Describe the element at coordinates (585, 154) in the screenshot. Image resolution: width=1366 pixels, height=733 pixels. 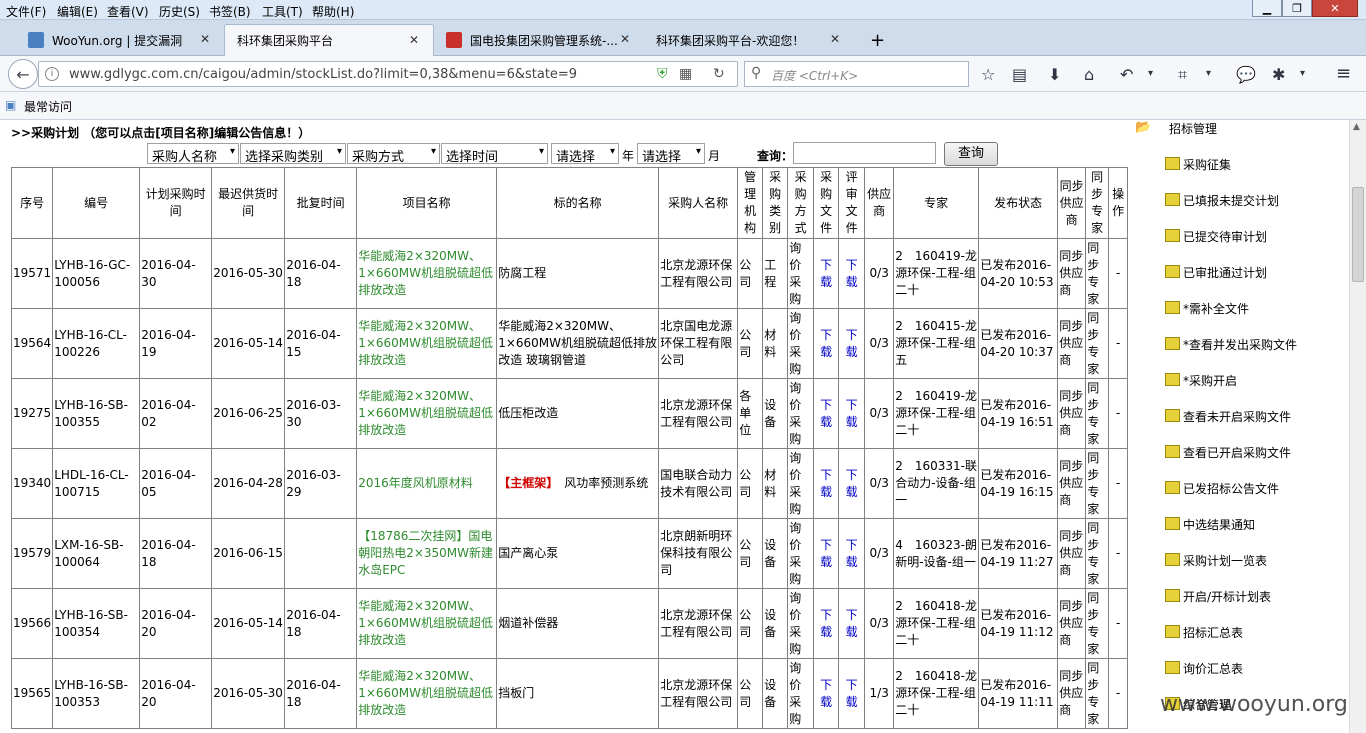
I see `year-select: 请选择` at that location.